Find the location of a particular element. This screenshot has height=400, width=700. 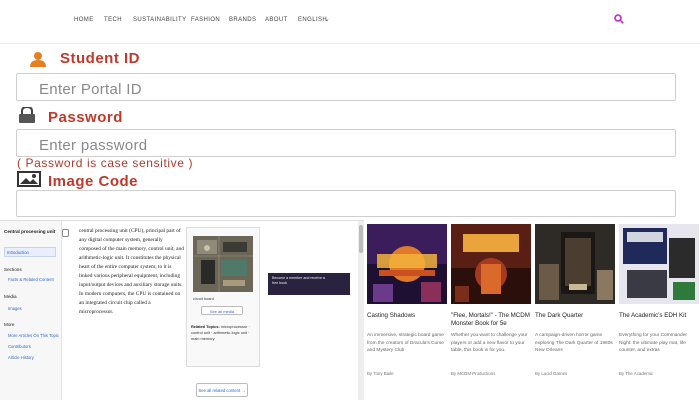

toc-heading-media: Media is located at coordinates (10, 296).